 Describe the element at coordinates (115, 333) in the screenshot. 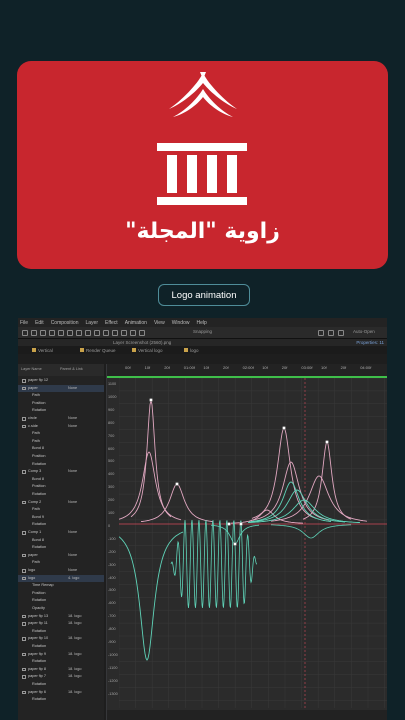

I see `brush-tool-icon` at that location.